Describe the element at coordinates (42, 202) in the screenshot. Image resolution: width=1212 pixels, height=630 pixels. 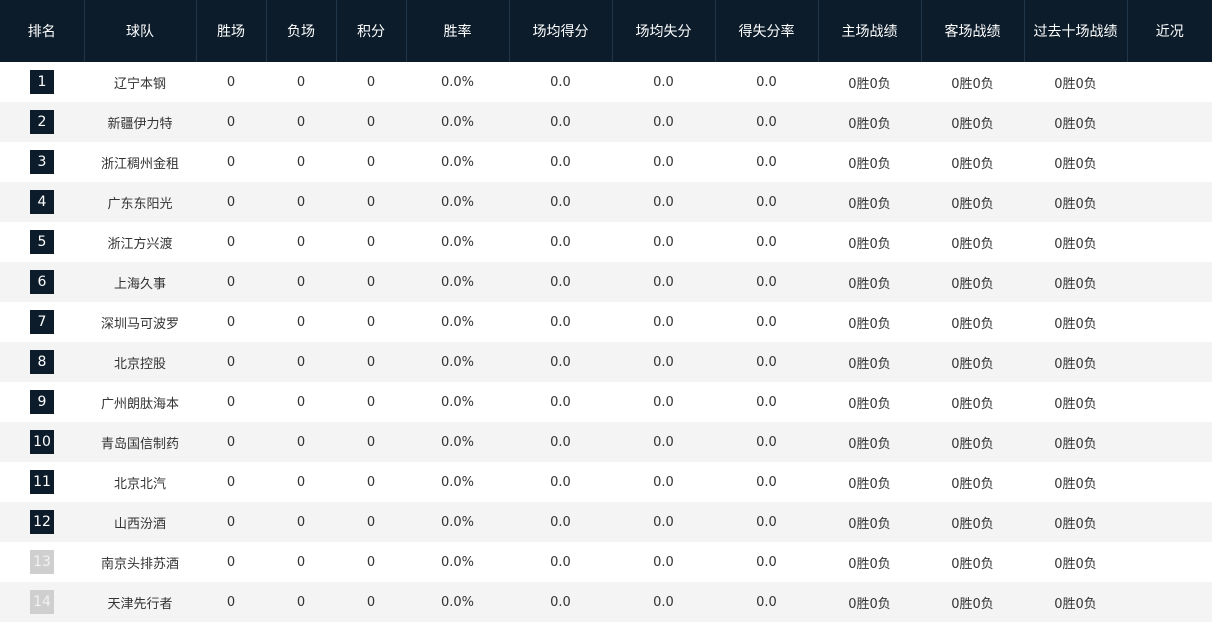
I see `rank-badge: 4` at that location.